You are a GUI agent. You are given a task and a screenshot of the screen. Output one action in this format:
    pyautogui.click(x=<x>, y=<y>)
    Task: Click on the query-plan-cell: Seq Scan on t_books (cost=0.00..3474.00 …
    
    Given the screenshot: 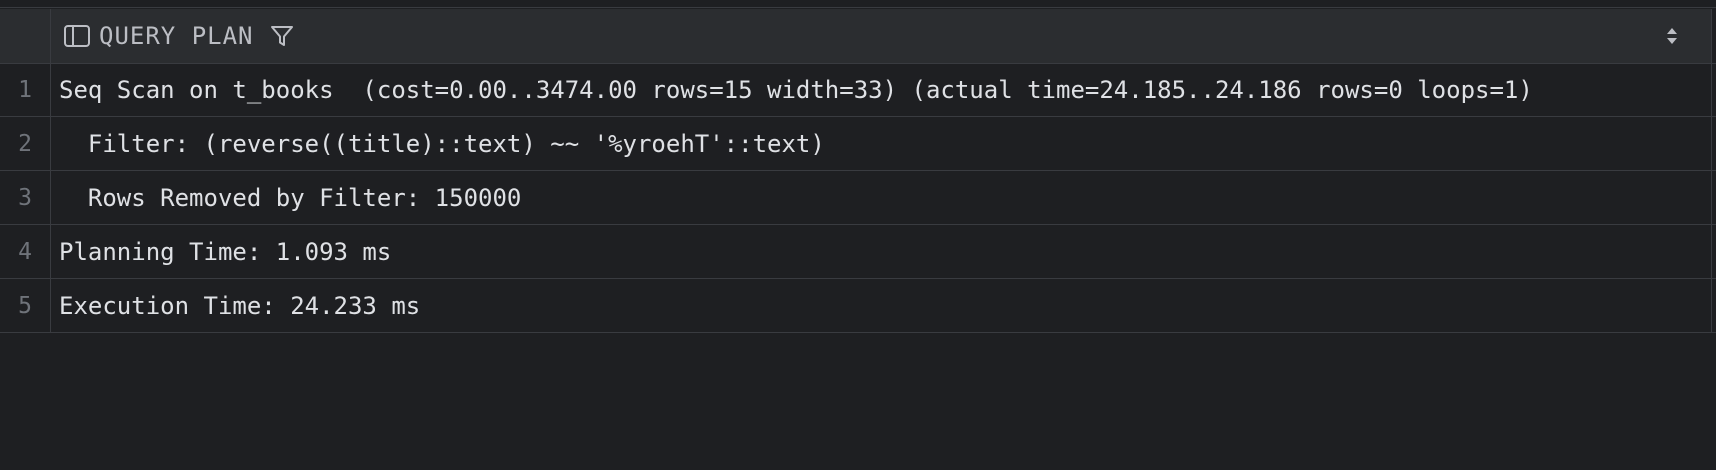 What is the action you would take?
    pyautogui.click(x=881, y=90)
    